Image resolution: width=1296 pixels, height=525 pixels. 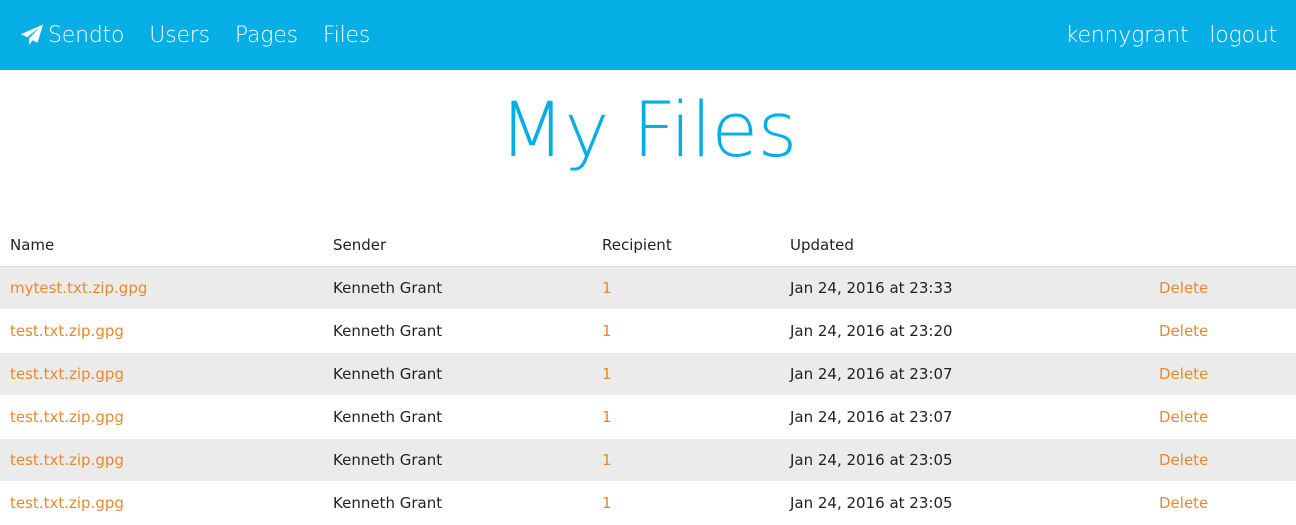 I want to click on nav-right-group: kennygrant logout, so click(x=1172, y=35).